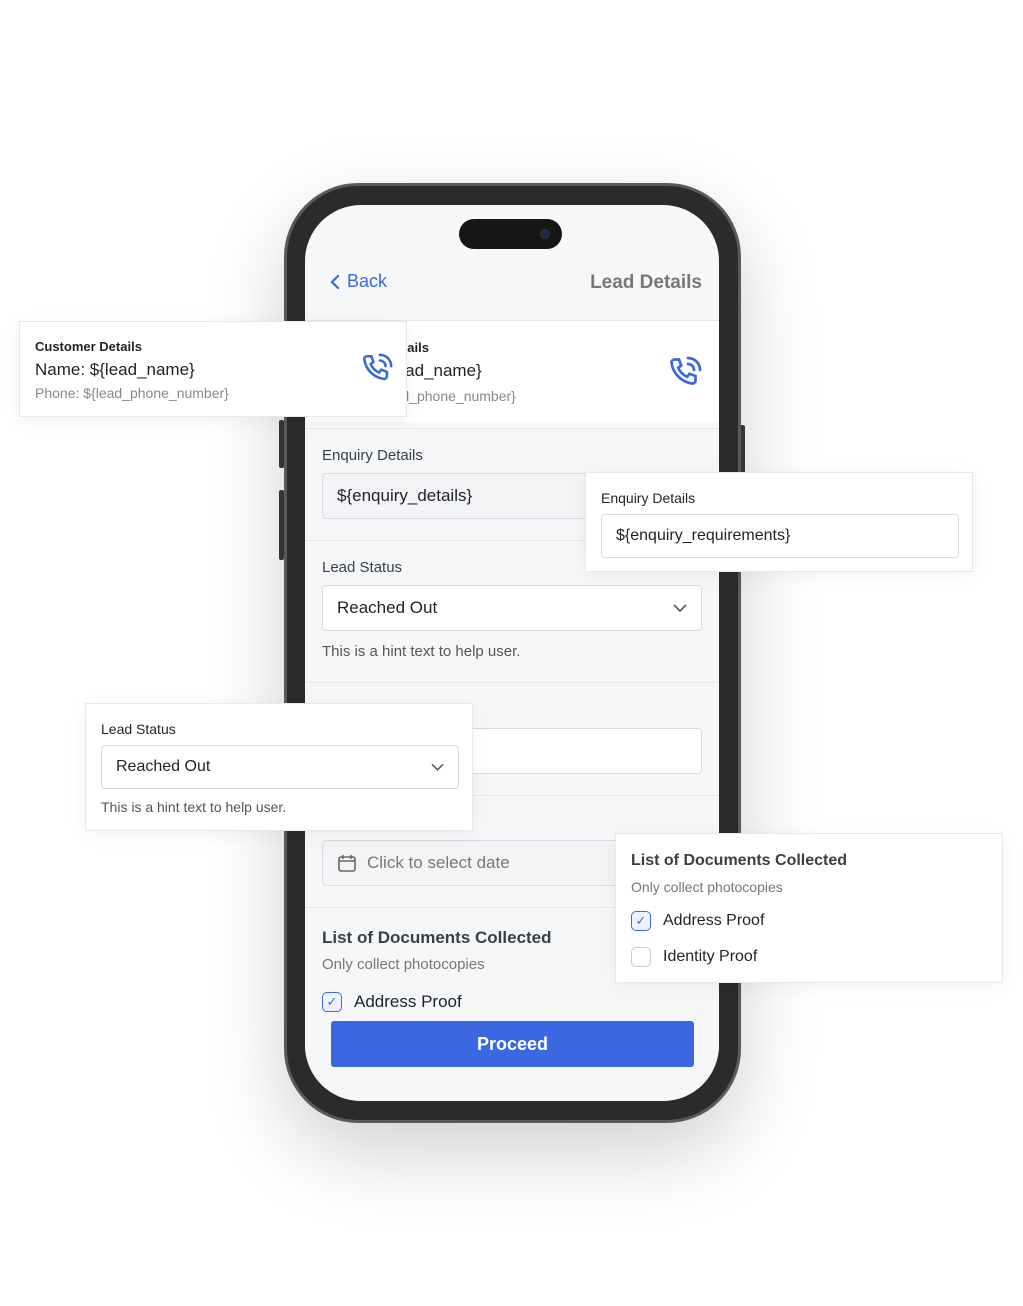 The height and width of the screenshot is (1306, 1023). I want to click on proceed-button: Proceed, so click(512, 1044).